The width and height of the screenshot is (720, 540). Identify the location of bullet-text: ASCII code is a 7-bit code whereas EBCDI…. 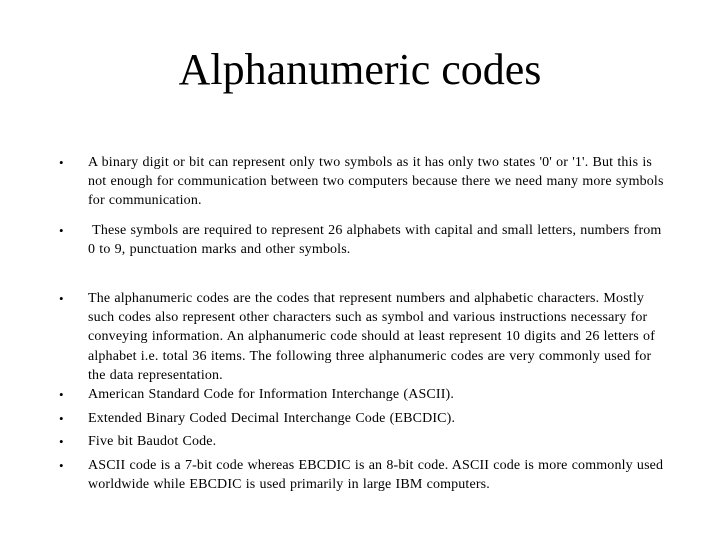
(376, 475).